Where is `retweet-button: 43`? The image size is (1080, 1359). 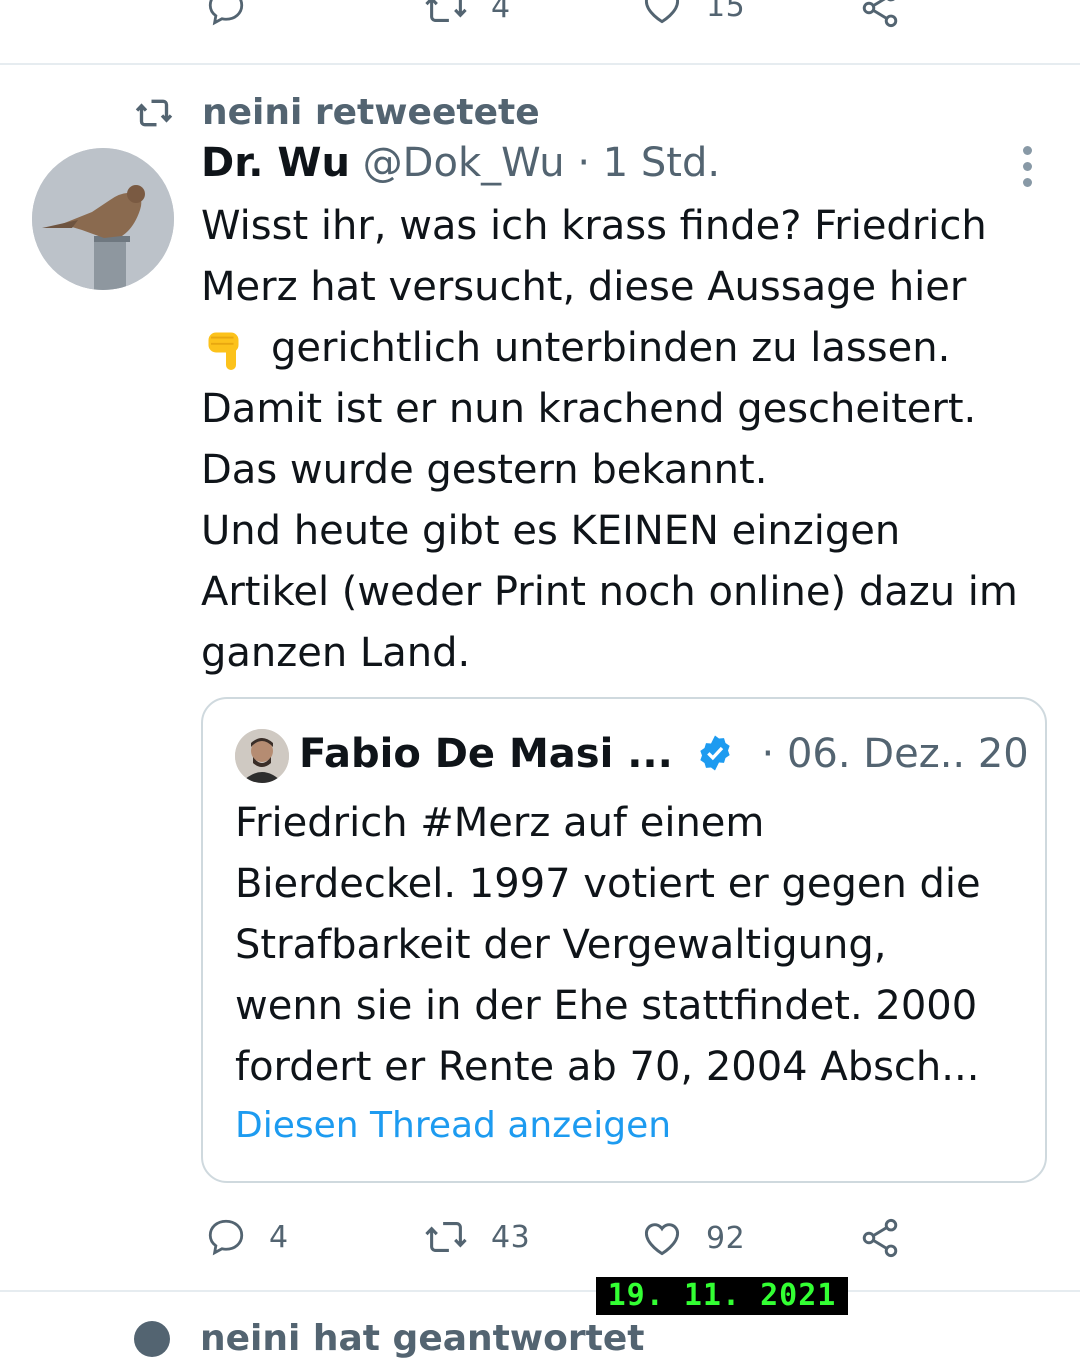 retweet-button: 43 is located at coordinates (476, 1237).